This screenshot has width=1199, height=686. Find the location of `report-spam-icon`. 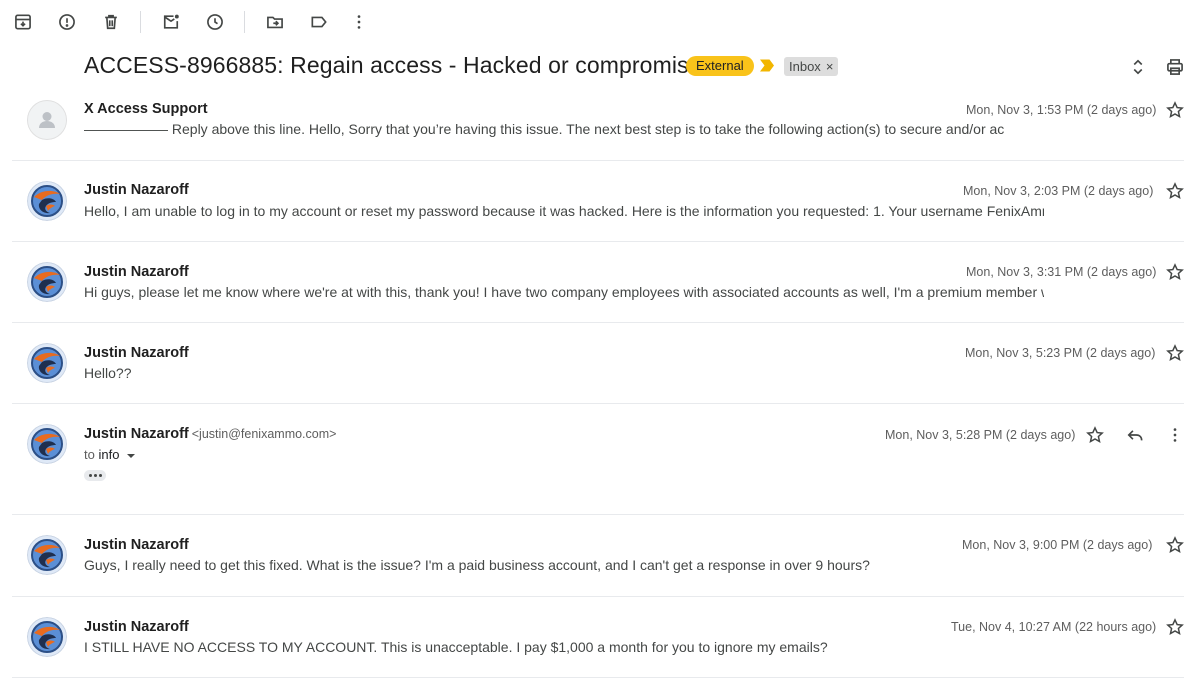

report-spam-icon is located at coordinates (67, 22).